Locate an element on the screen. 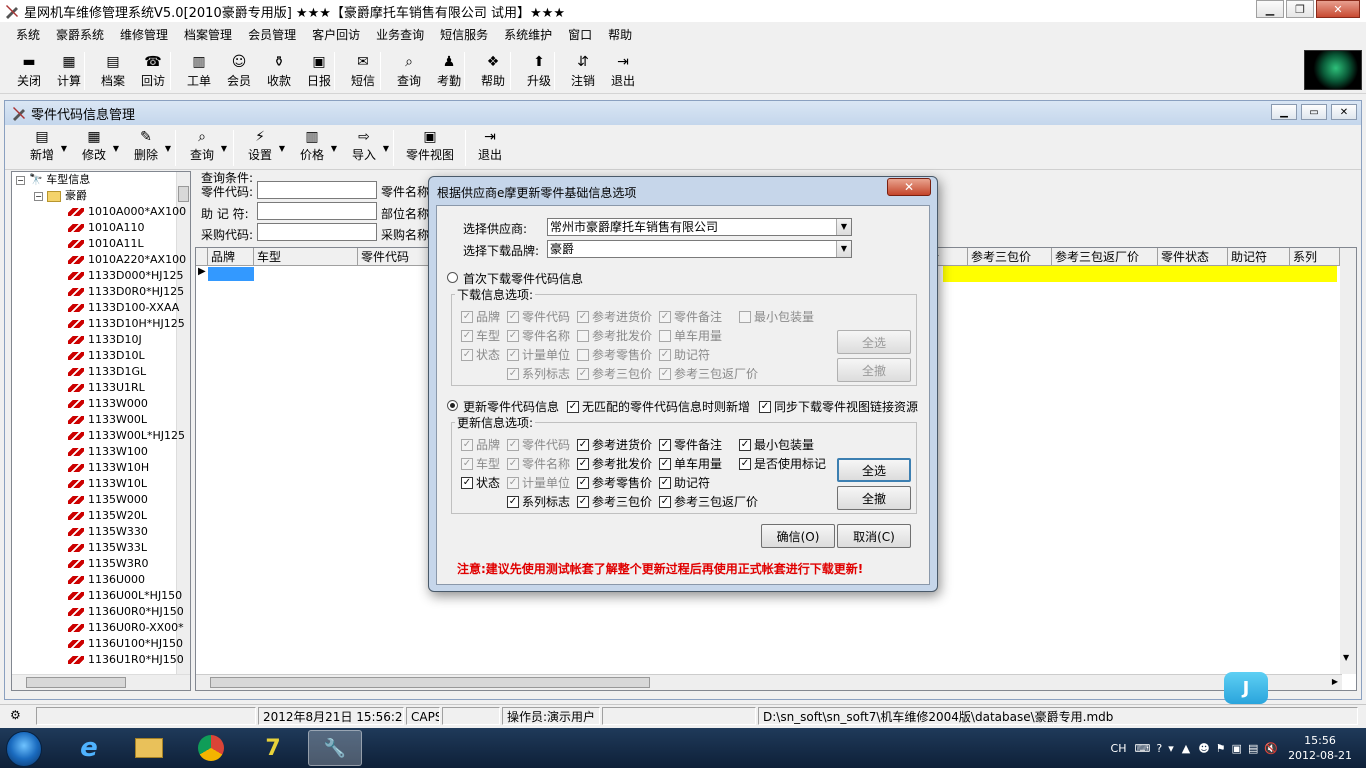 The width and height of the screenshot is (1366, 768). menu-item: 系统 is located at coordinates (28, 35).